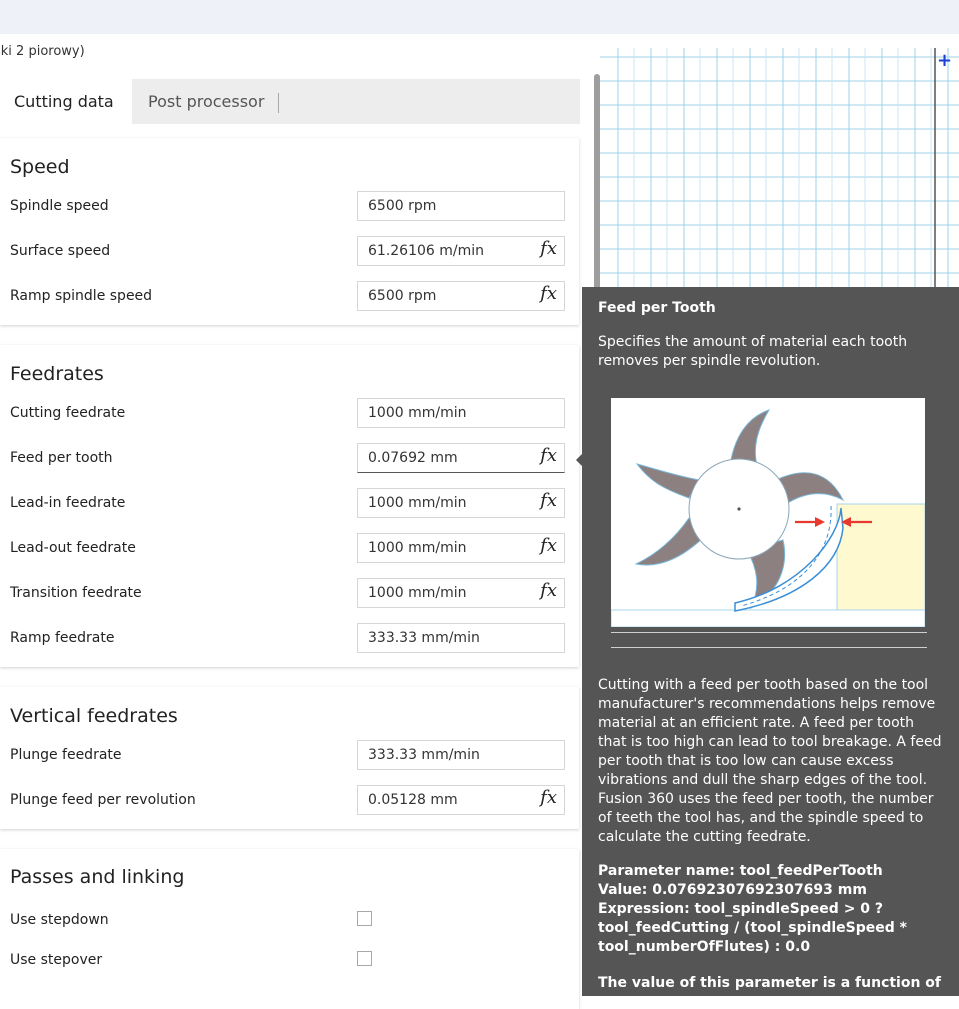  I want to click on lead-out-feedrate-input: 1000 mm/min fx, so click(461, 548).